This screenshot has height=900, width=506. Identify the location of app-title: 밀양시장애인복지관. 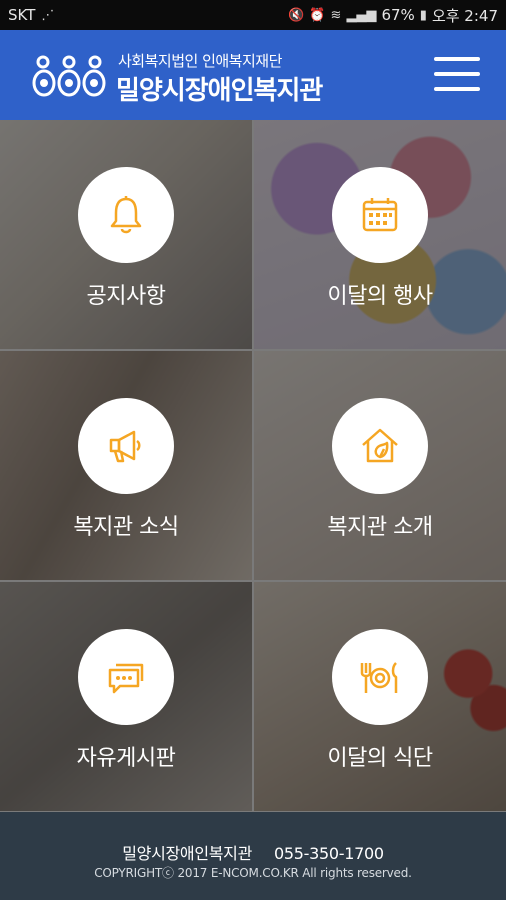
(219, 91).